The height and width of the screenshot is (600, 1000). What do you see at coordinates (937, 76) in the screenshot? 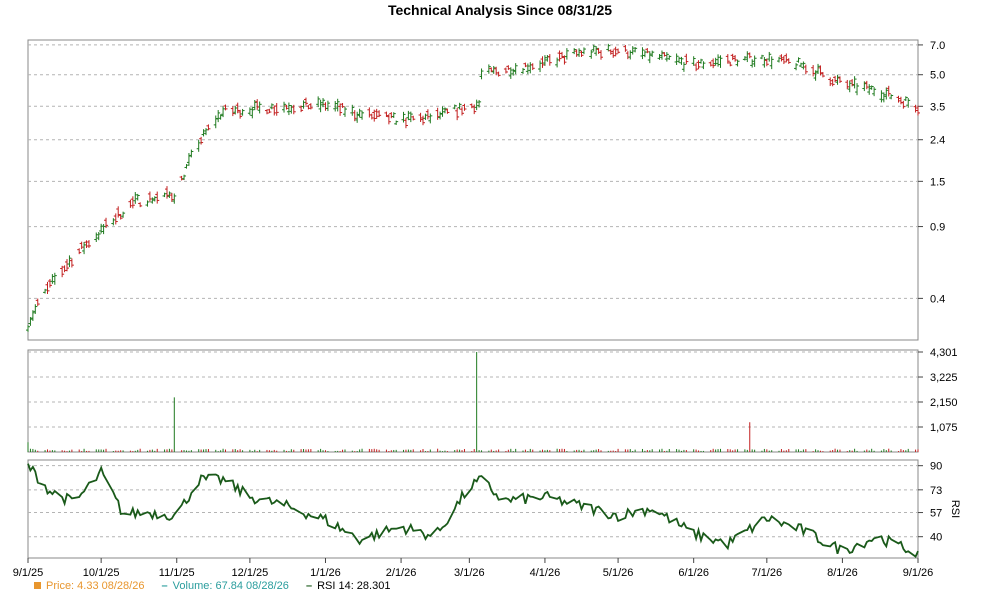
I see `price-tick-label: 5.0` at bounding box center [937, 76].